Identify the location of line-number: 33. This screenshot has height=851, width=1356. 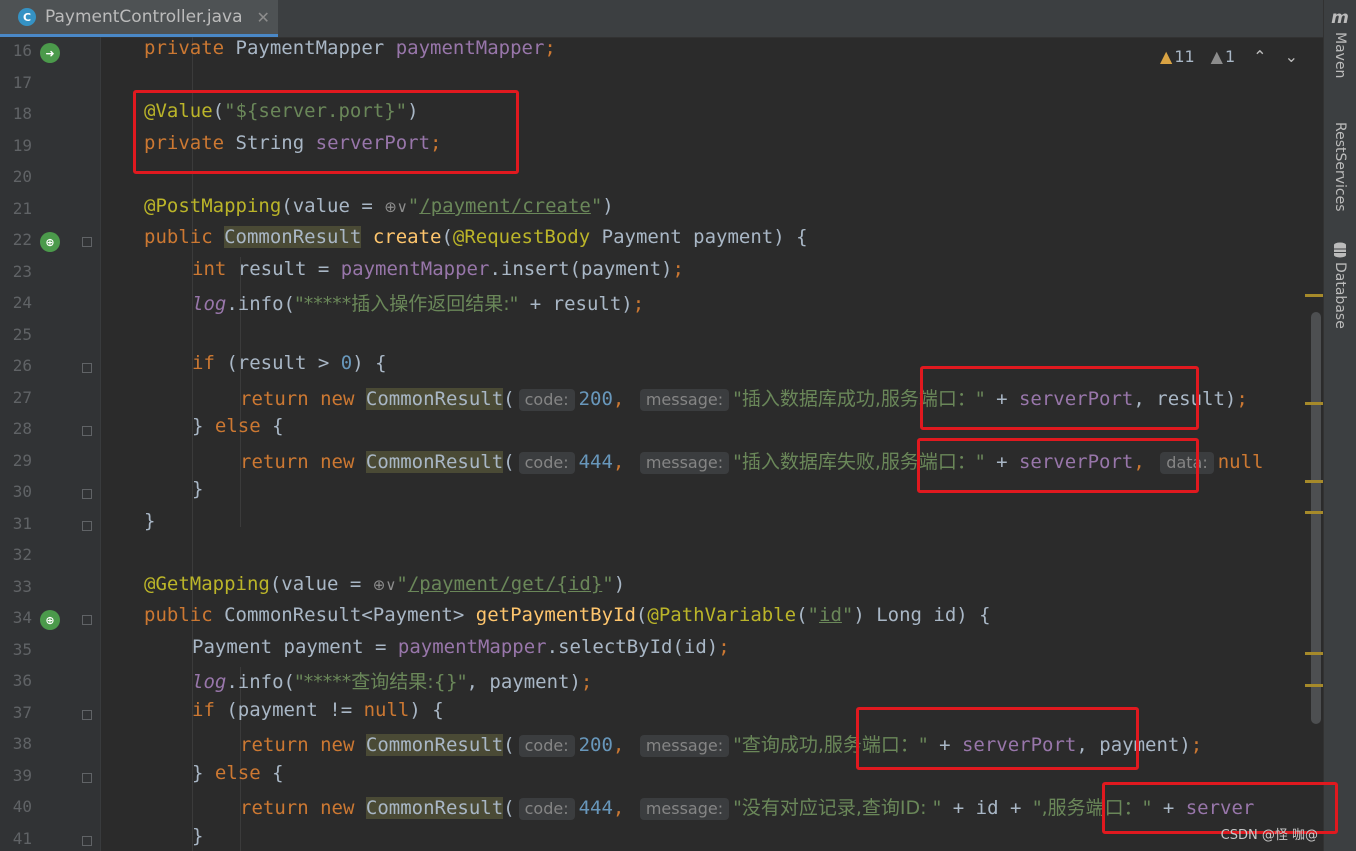
(22, 586).